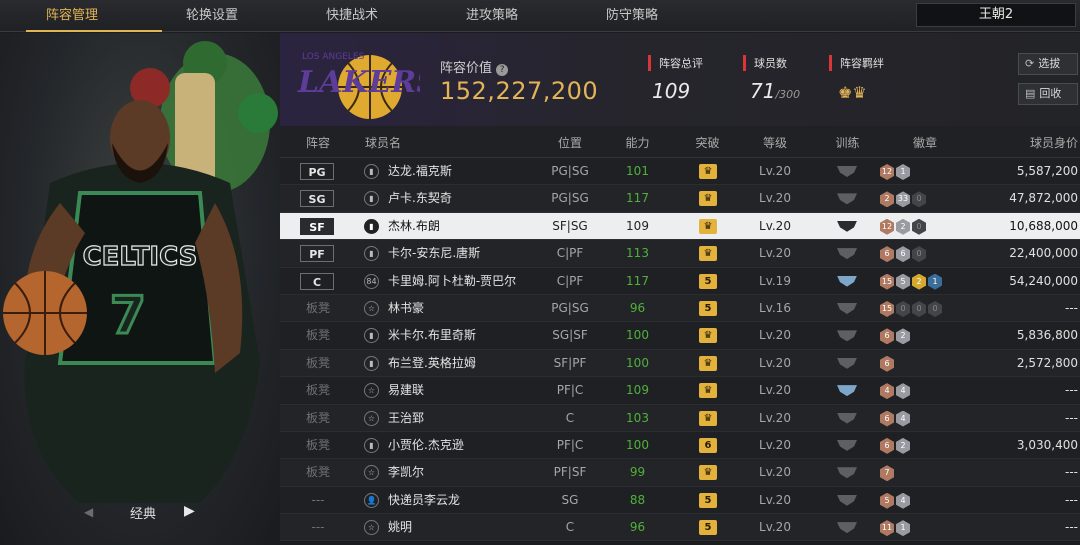 Image resolution: width=1080 pixels, height=545 pixels. What do you see at coordinates (88, 512) in the screenshot?
I see `previous-card-arrow-icon: ◀` at bounding box center [88, 512].